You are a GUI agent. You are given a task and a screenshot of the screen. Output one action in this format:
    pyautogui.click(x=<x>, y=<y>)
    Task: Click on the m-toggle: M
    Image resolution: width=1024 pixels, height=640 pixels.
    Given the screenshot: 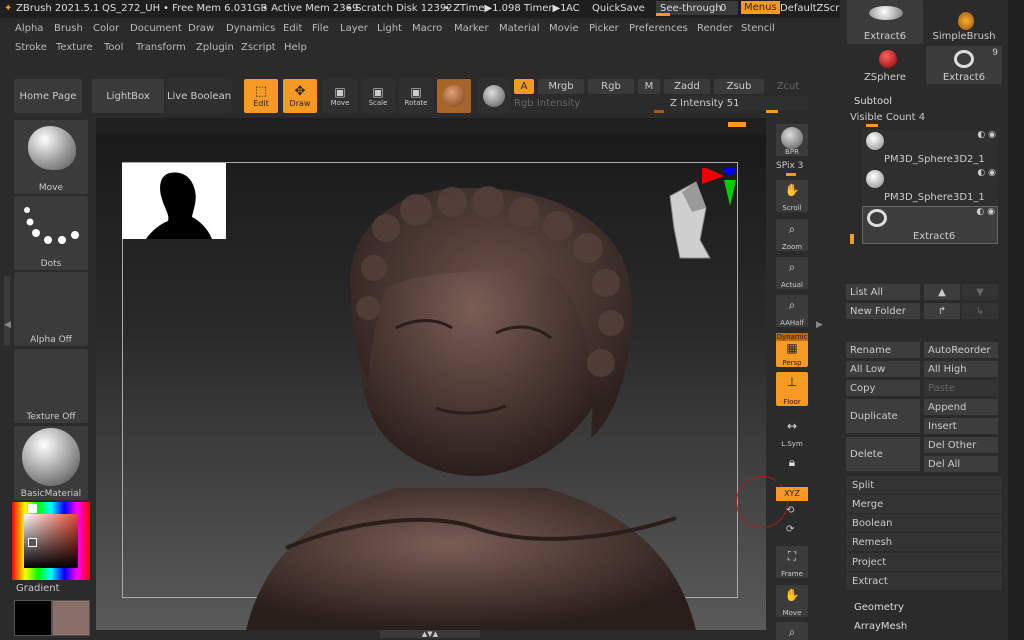 What is the action you would take?
    pyautogui.click(x=649, y=86)
    